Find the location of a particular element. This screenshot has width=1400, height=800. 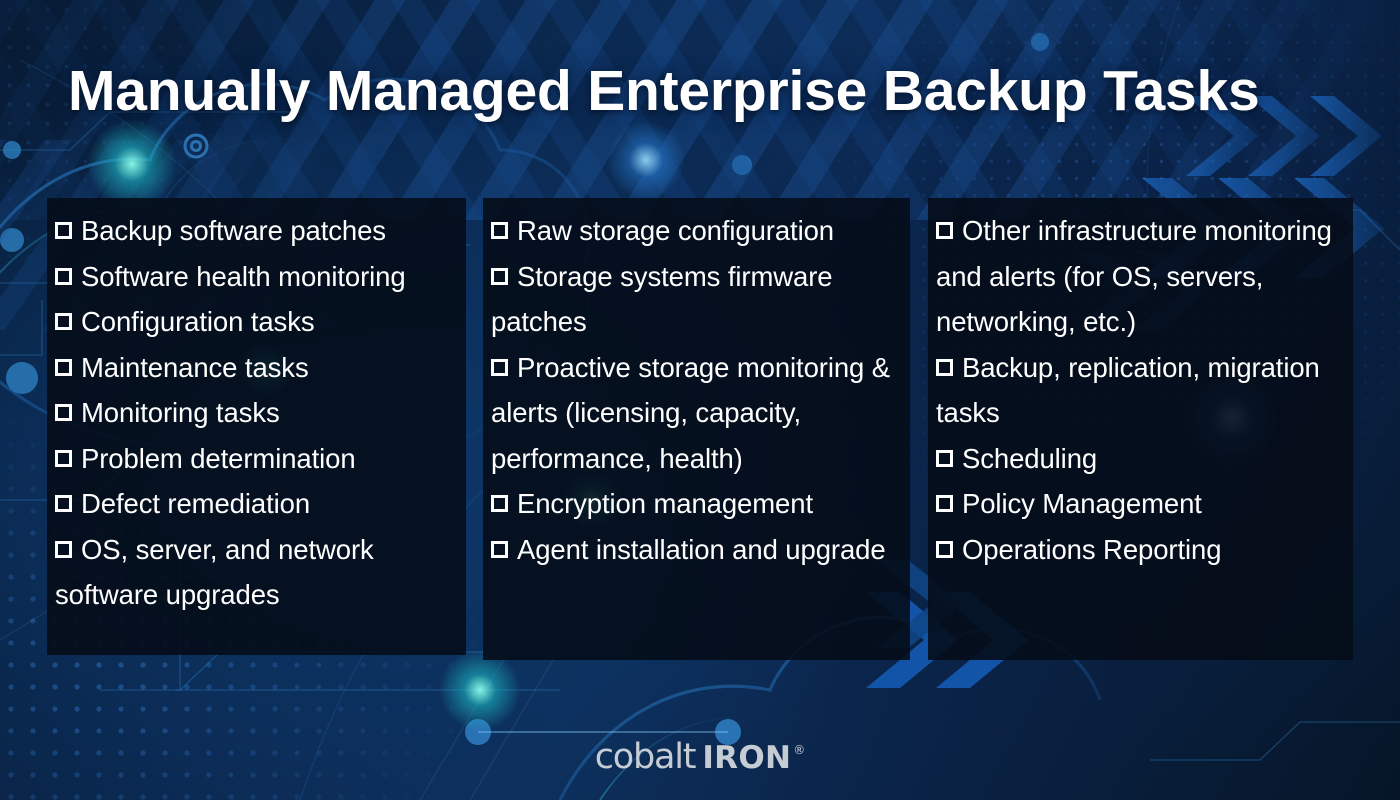

task-label: Maintenance tasks is located at coordinates (195, 367).